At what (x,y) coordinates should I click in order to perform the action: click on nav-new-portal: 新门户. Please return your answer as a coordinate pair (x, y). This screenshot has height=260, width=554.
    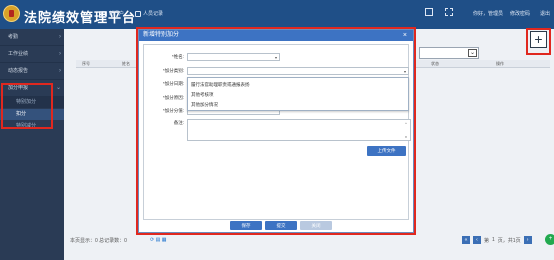
    Looking at the image, I should click on (112, 13).